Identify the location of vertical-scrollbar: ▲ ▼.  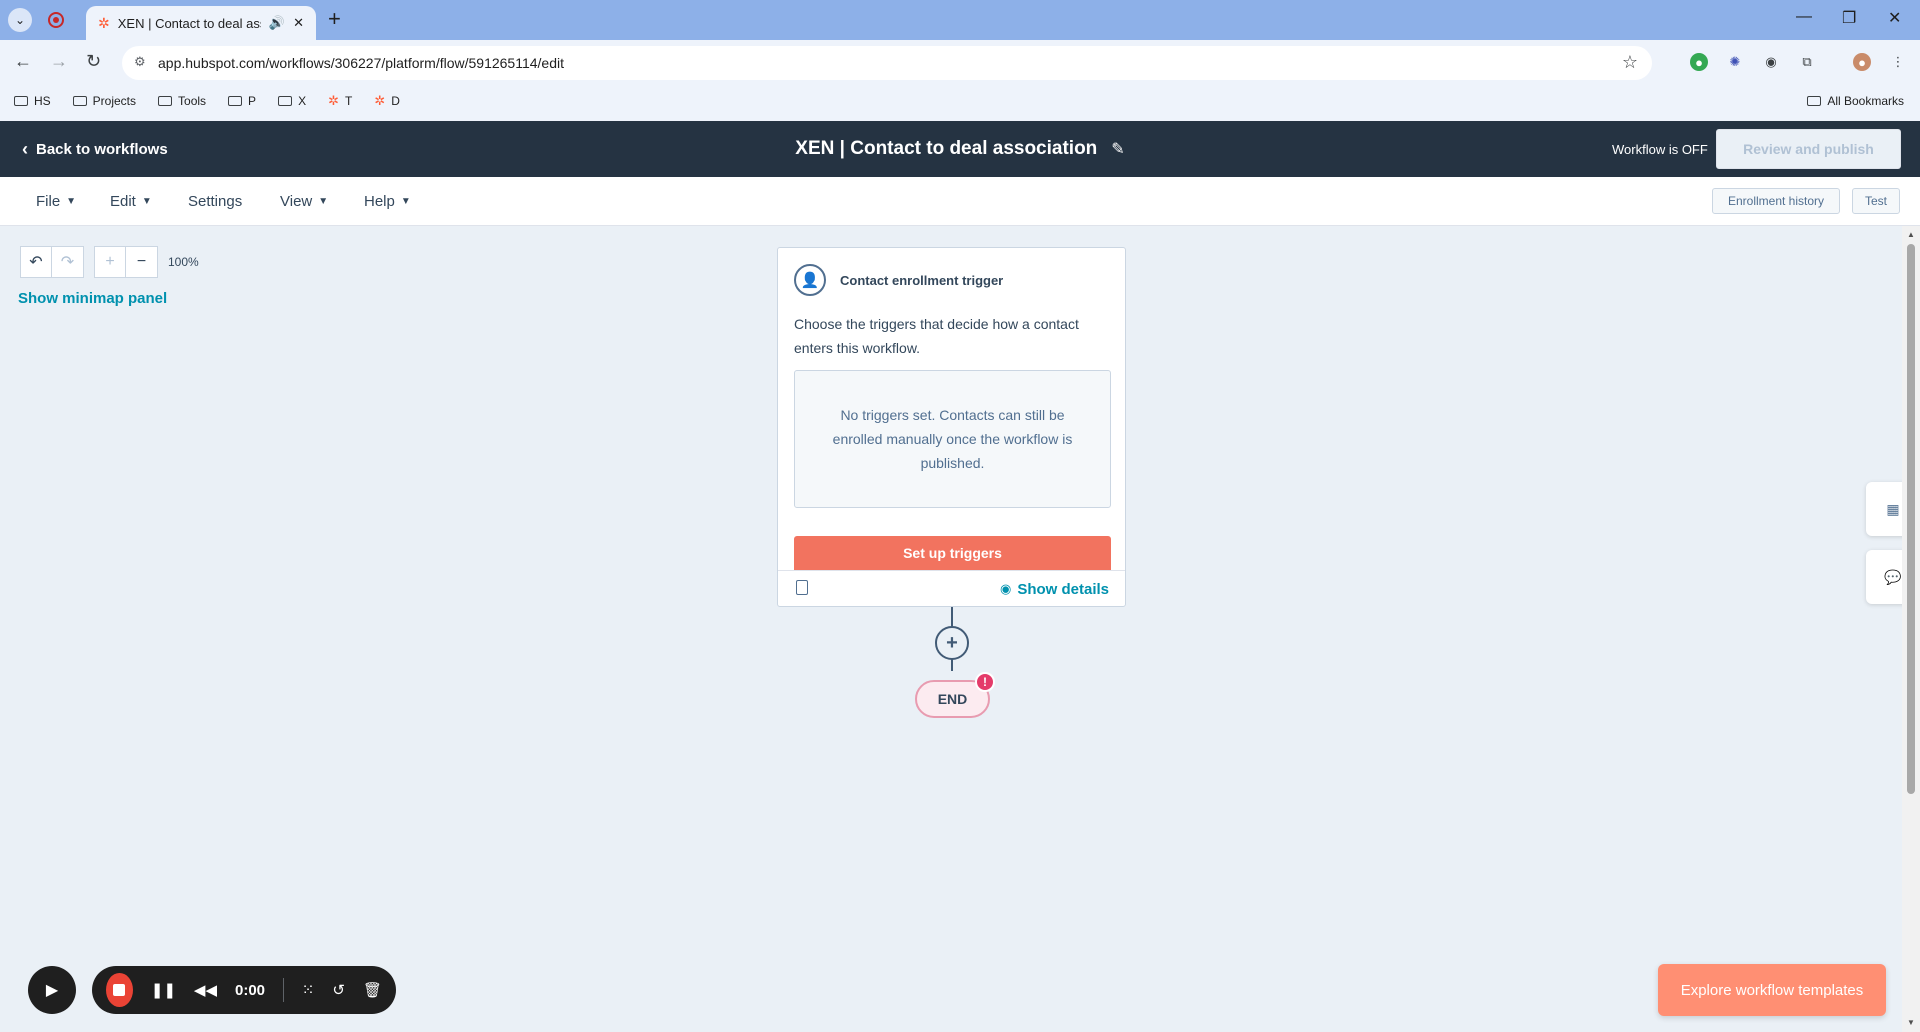
(1911, 629).